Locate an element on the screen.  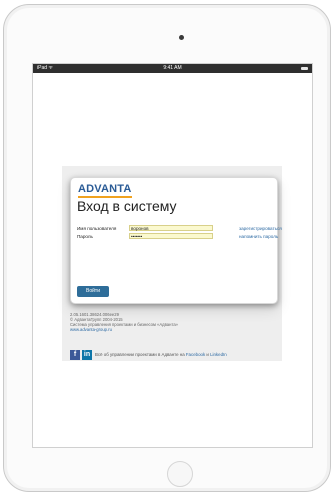
social-prefix: Всё об управлении проектами в Адванте на is located at coordinates (140, 354).